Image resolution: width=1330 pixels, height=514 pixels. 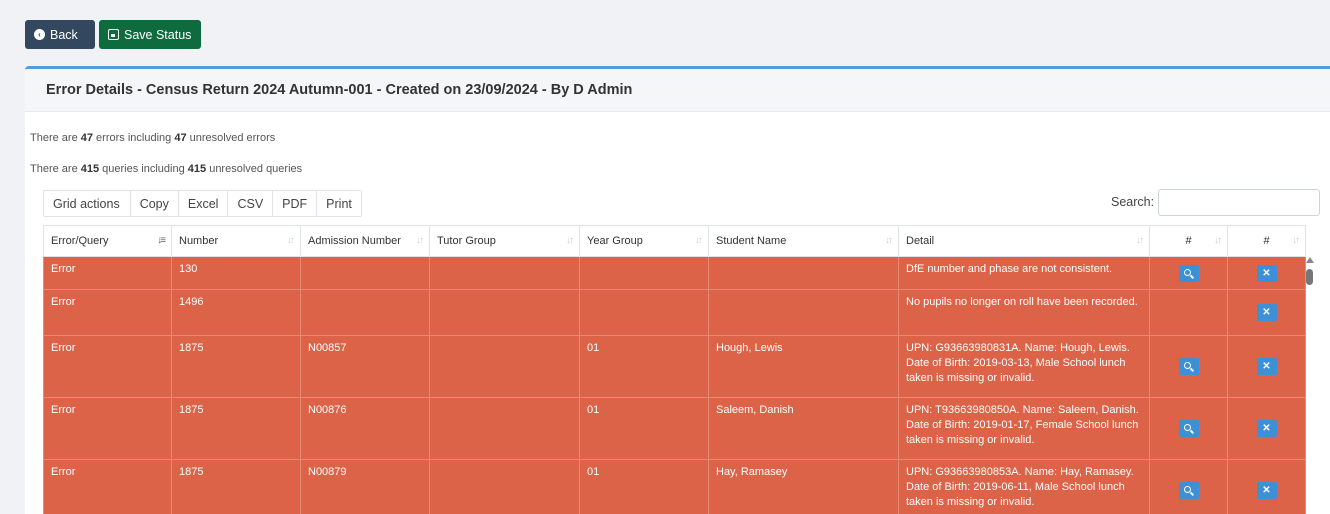 What do you see at coordinates (143, 169) in the screenshot?
I see `queries-summary-mid: queries including` at bounding box center [143, 169].